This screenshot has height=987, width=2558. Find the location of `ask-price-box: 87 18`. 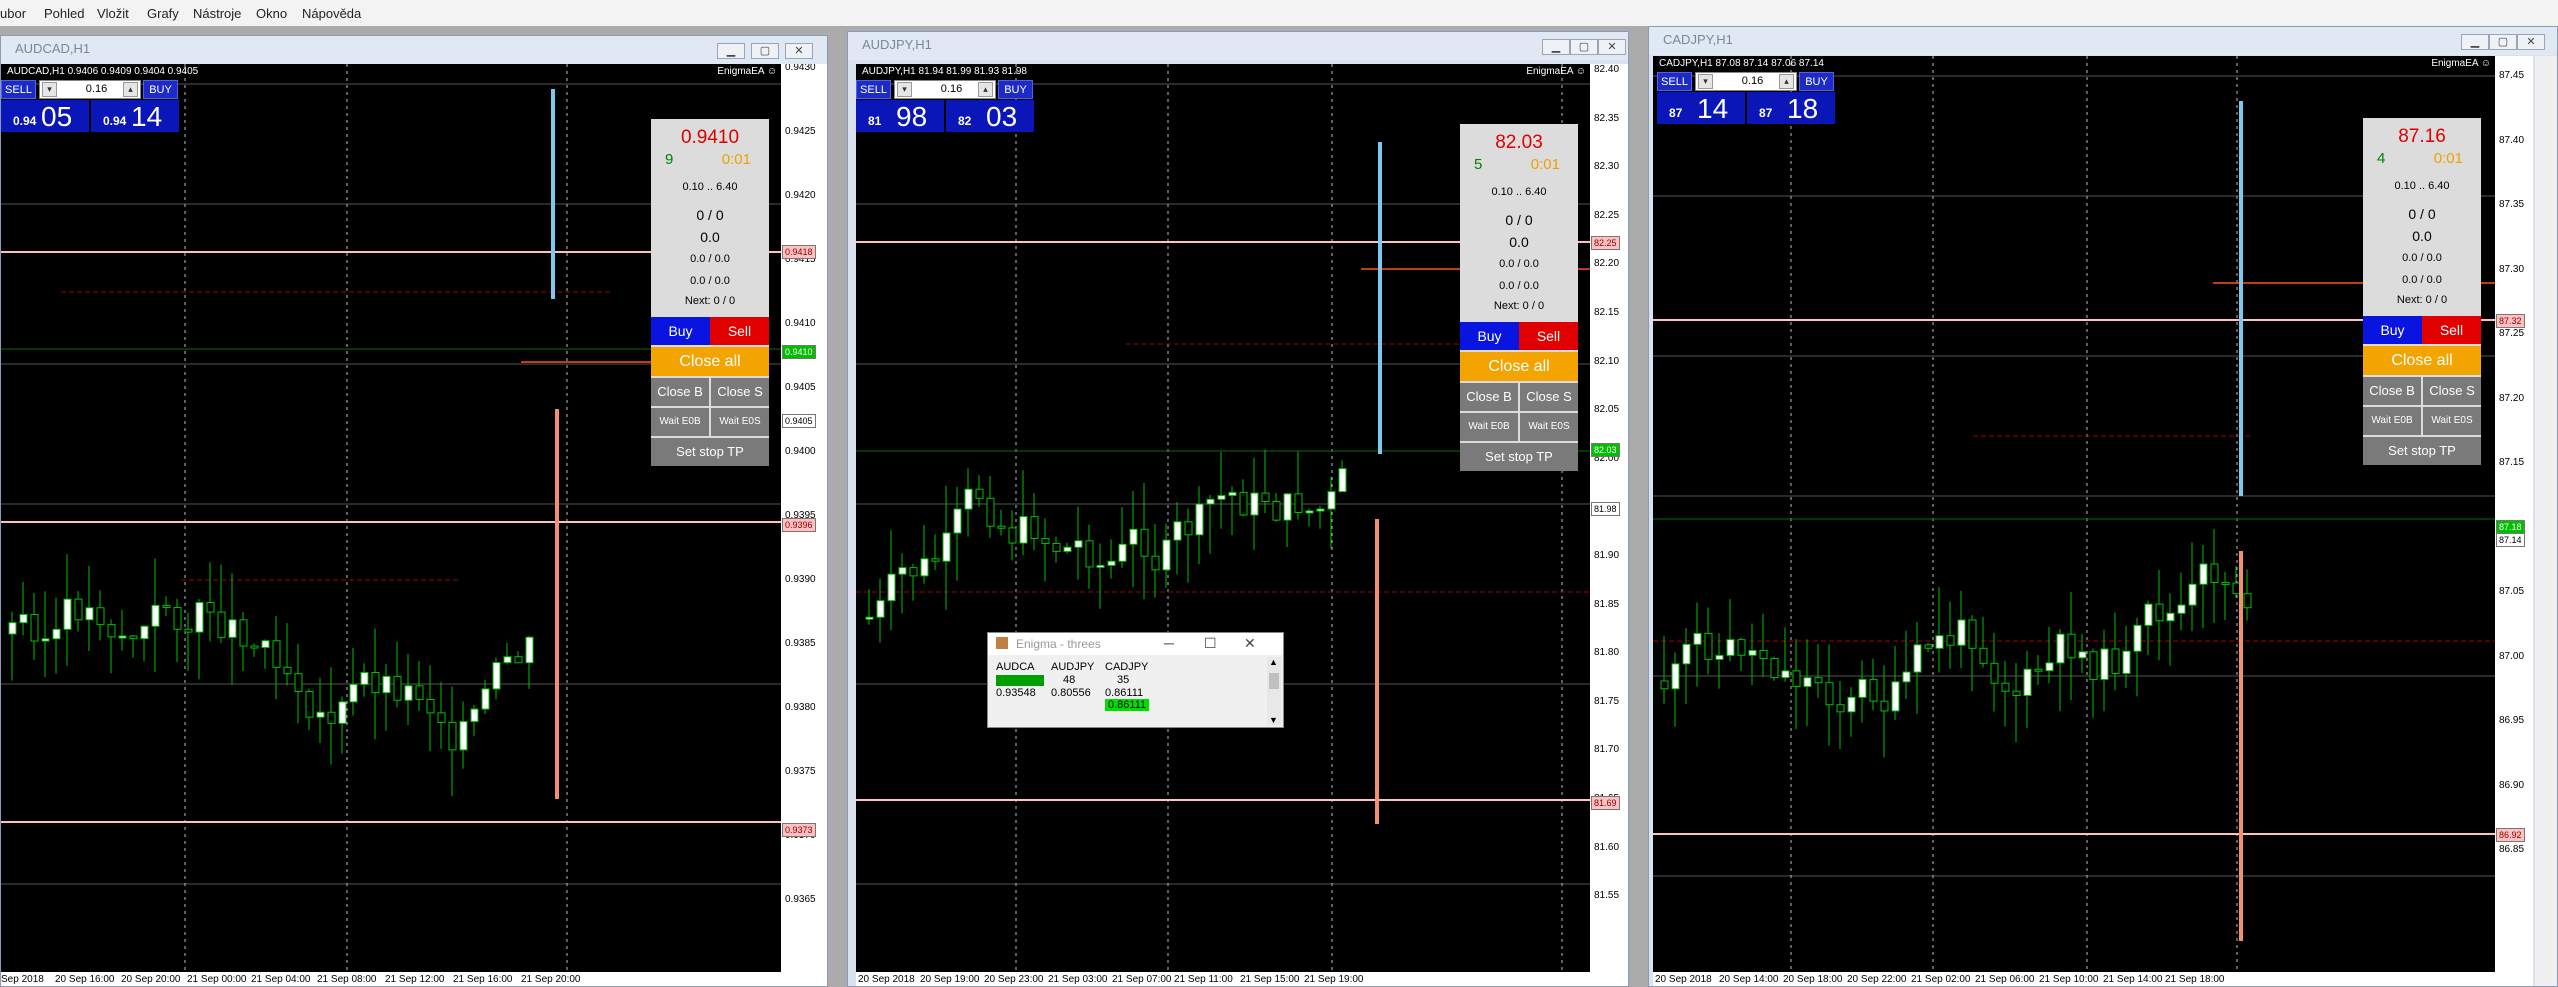

ask-price-box: 87 18 is located at coordinates (1791, 108).